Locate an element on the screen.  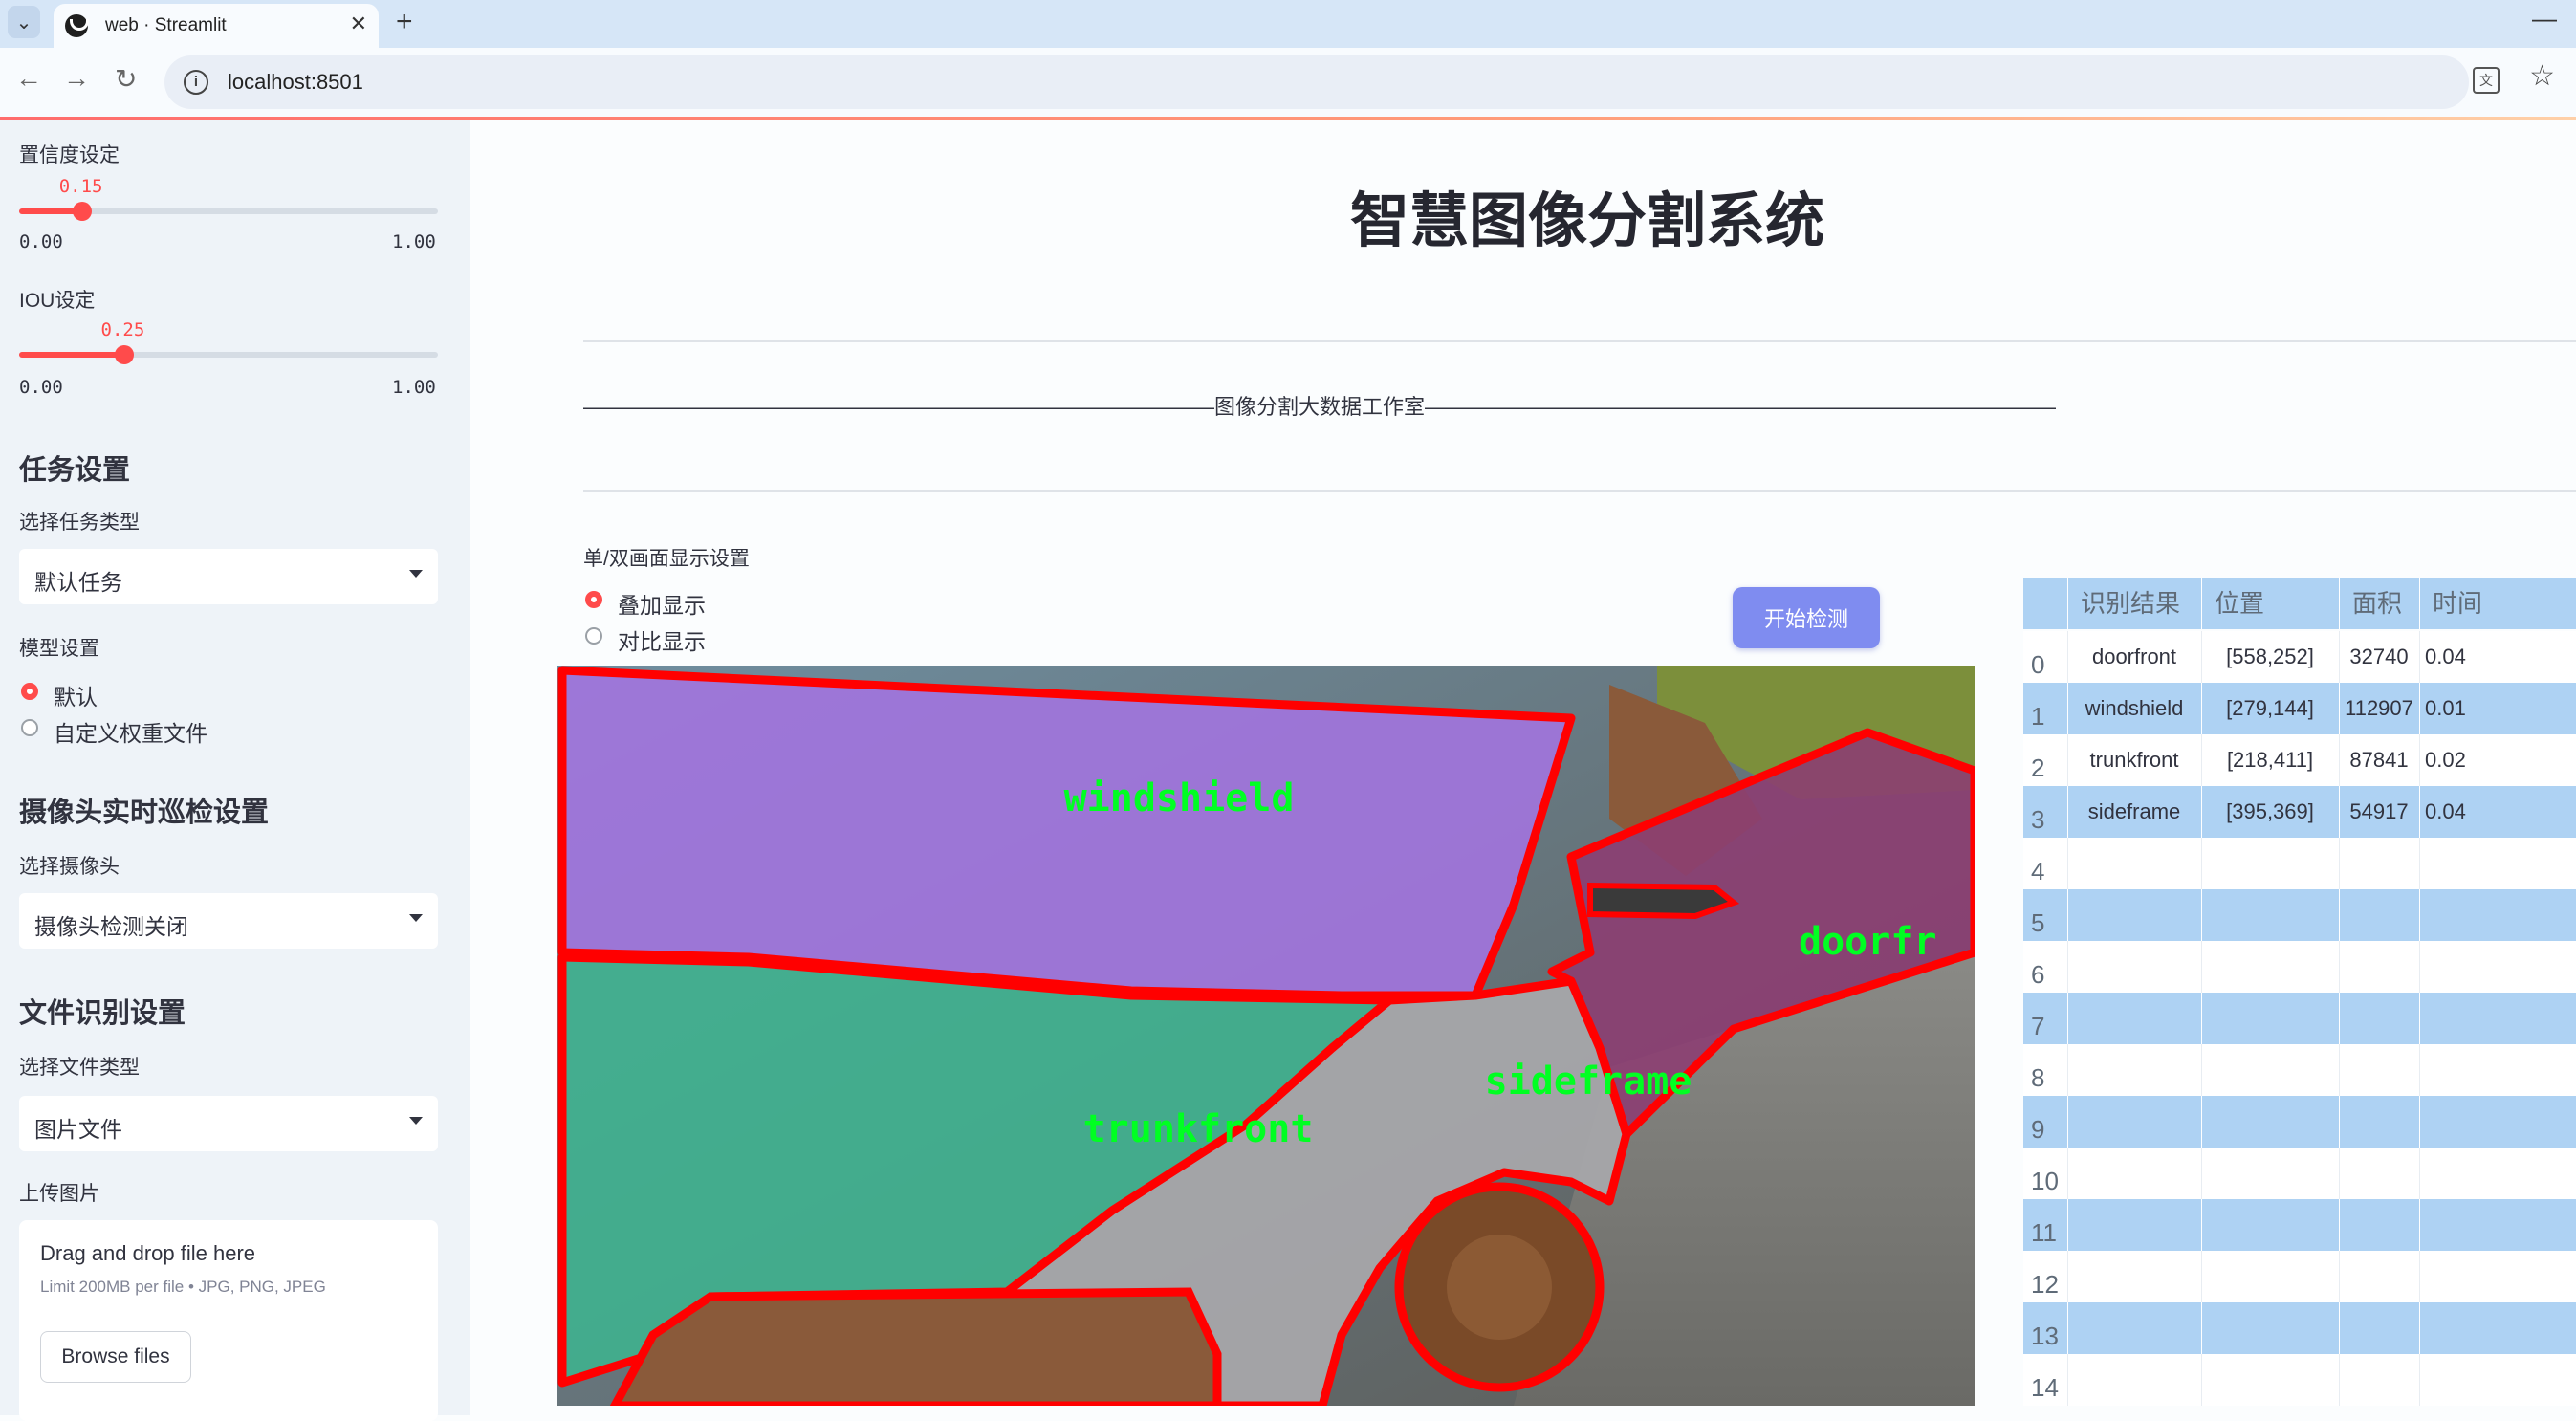
overlay-display-radio is located at coordinates (593, 599).